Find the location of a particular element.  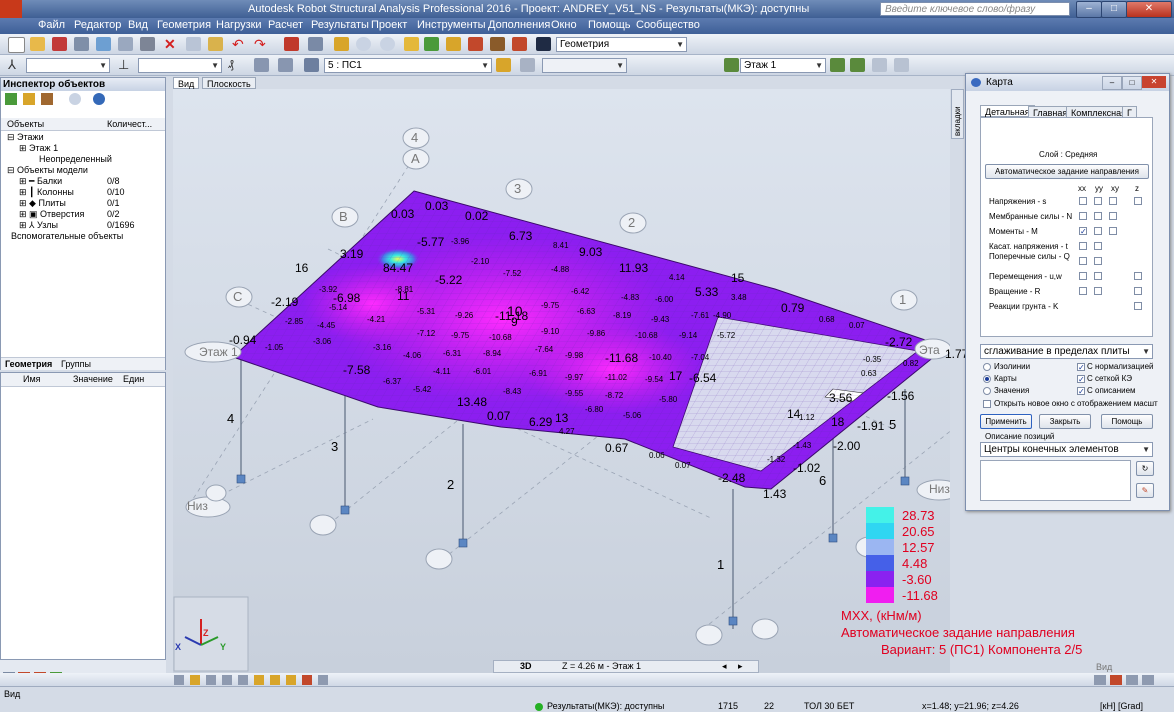

case-prev-icon is located at coordinates (311, 65).